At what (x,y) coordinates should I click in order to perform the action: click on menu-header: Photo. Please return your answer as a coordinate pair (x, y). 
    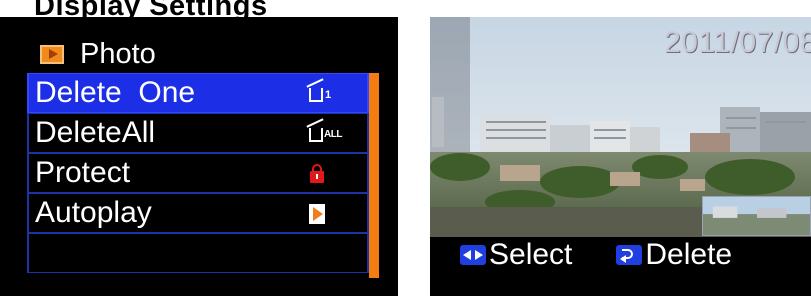
    Looking at the image, I should click on (98, 54).